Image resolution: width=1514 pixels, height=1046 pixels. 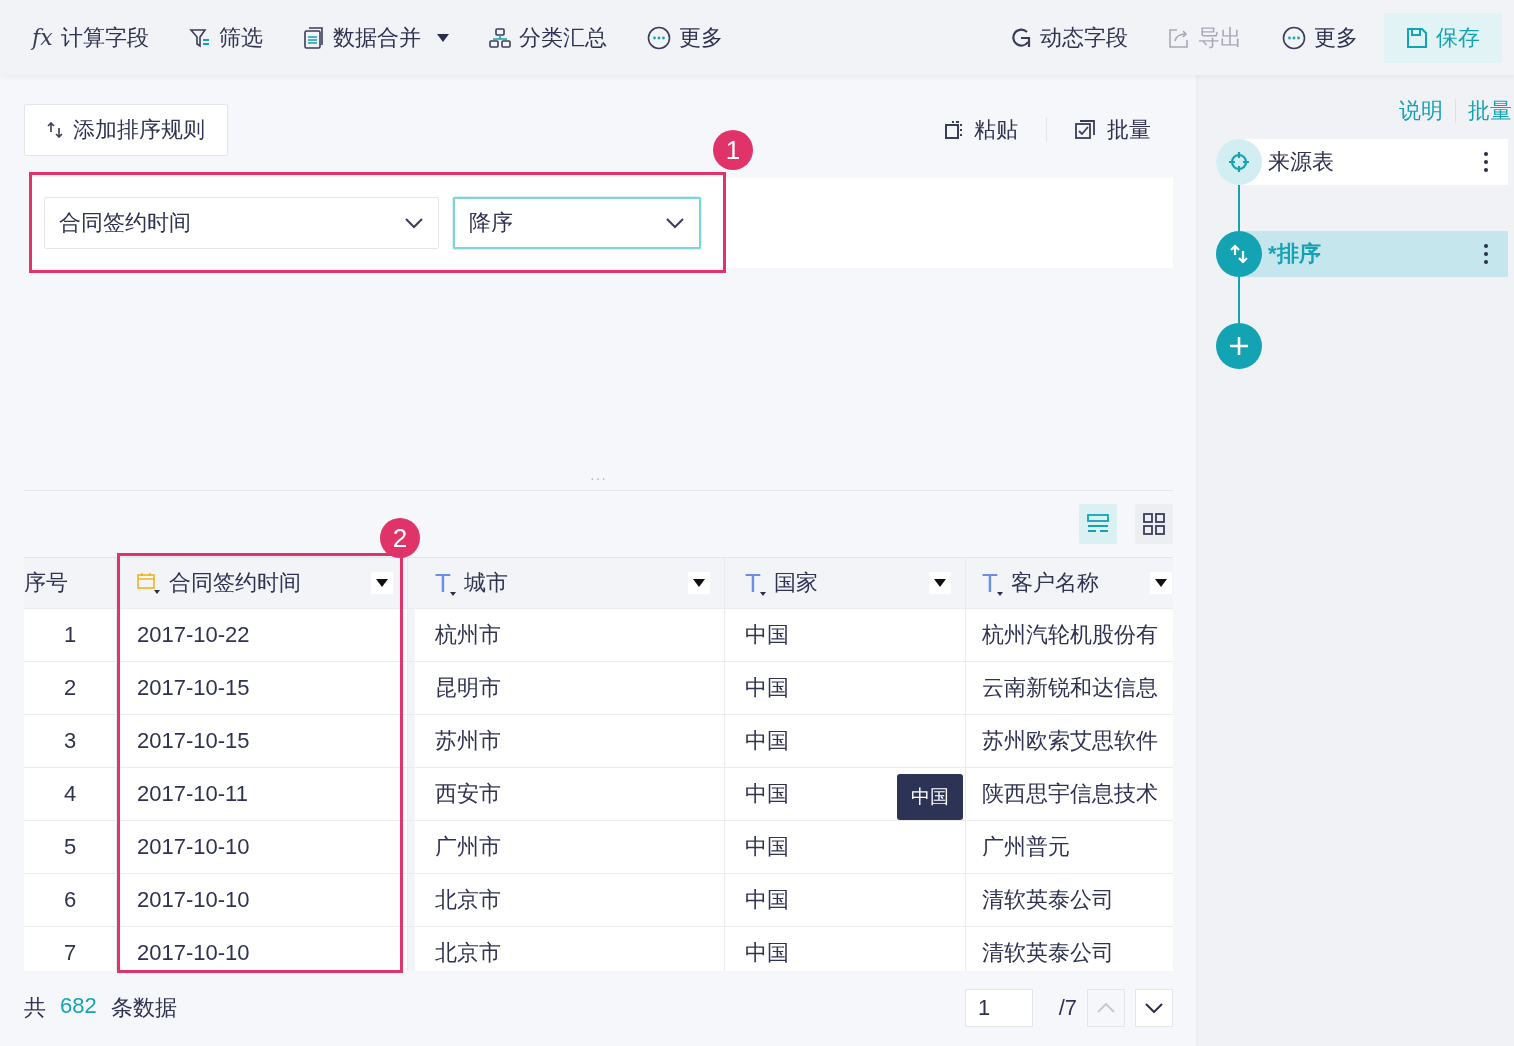 I want to click on field-dropdown: 合同签约时间, so click(x=241, y=223).